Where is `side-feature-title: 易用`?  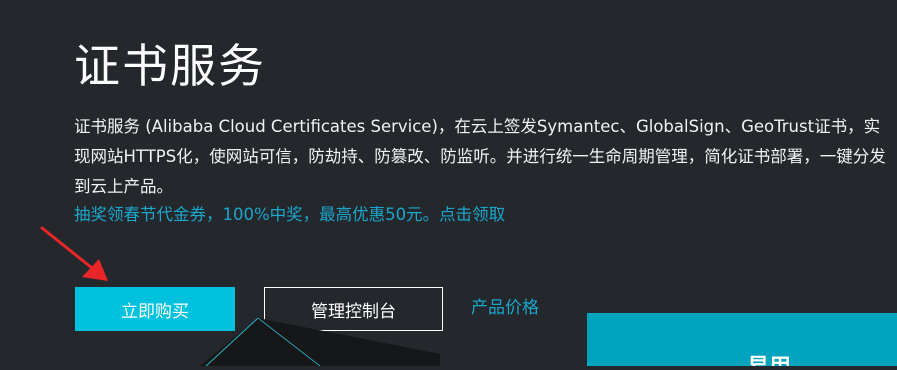
side-feature-title: 易用 is located at coordinates (769, 359).